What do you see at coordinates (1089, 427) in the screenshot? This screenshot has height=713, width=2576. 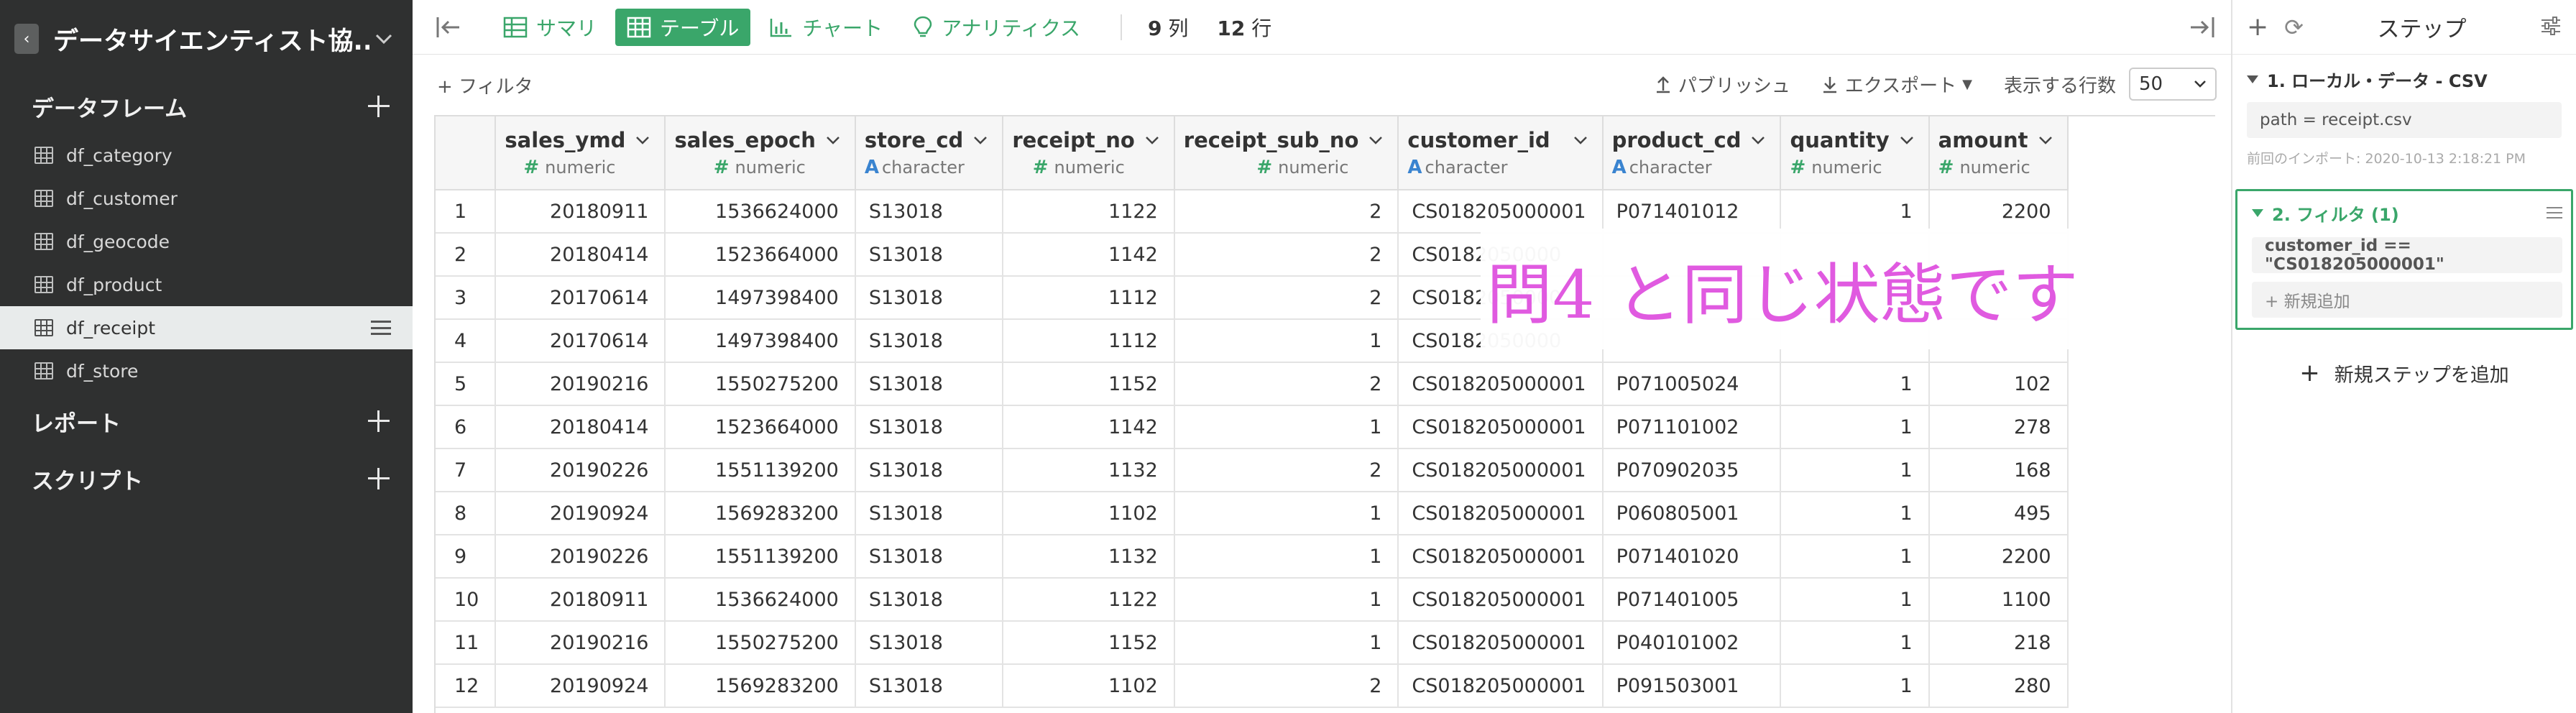 I see `cell: 1142` at bounding box center [1089, 427].